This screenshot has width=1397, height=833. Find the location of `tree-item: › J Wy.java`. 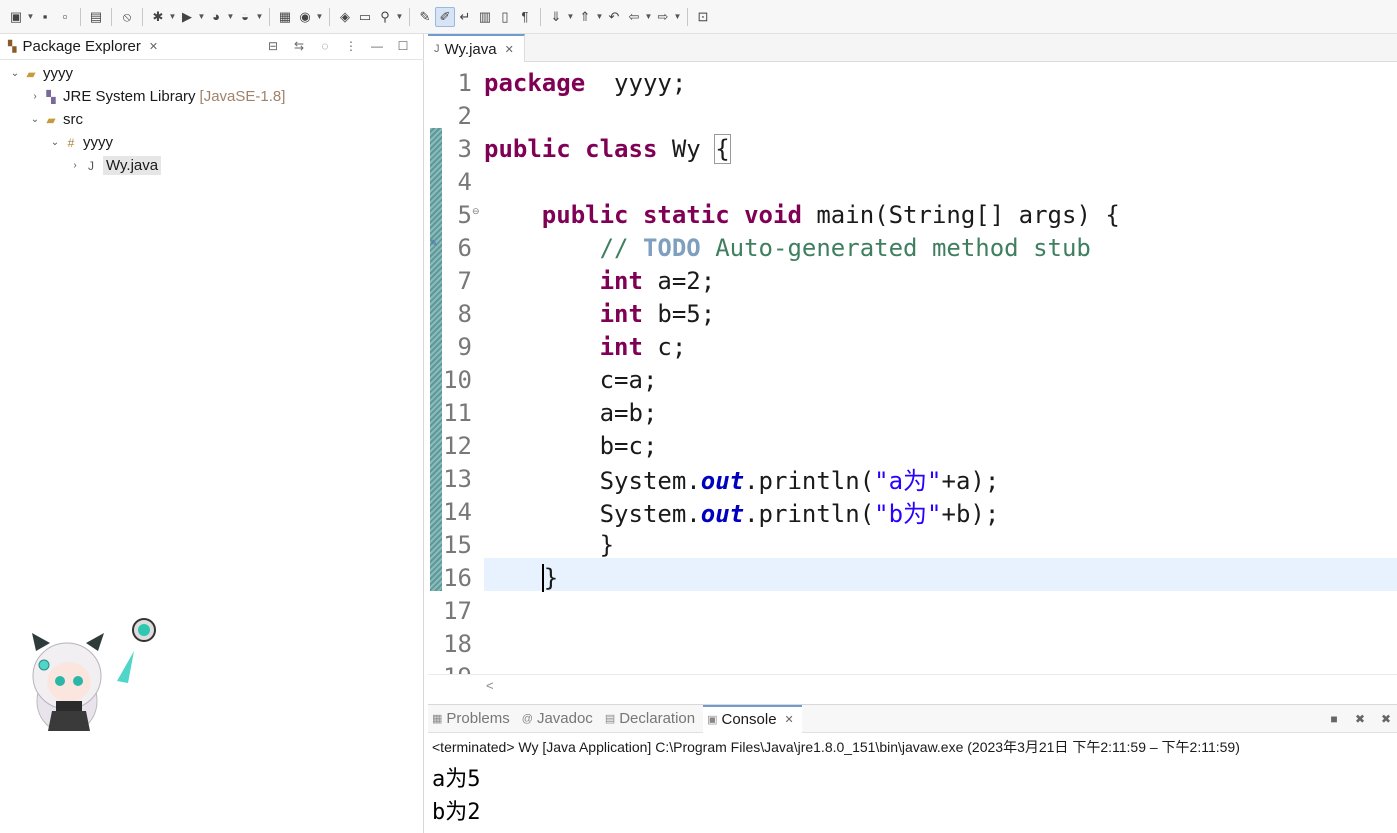

tree-item: › J Wy.java is located at coordinates (212, 165).